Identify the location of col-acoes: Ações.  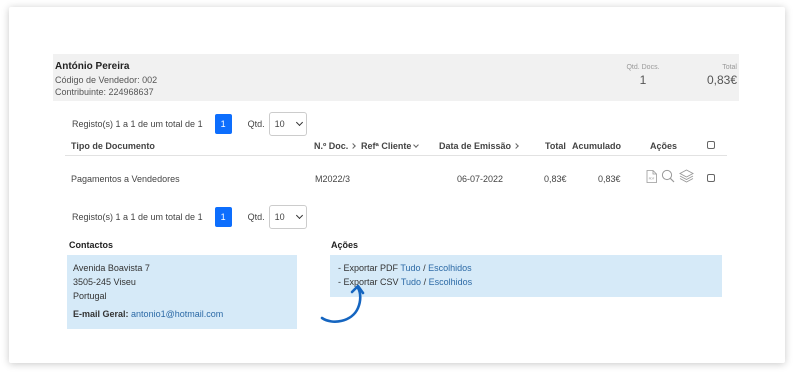
(664, 146).